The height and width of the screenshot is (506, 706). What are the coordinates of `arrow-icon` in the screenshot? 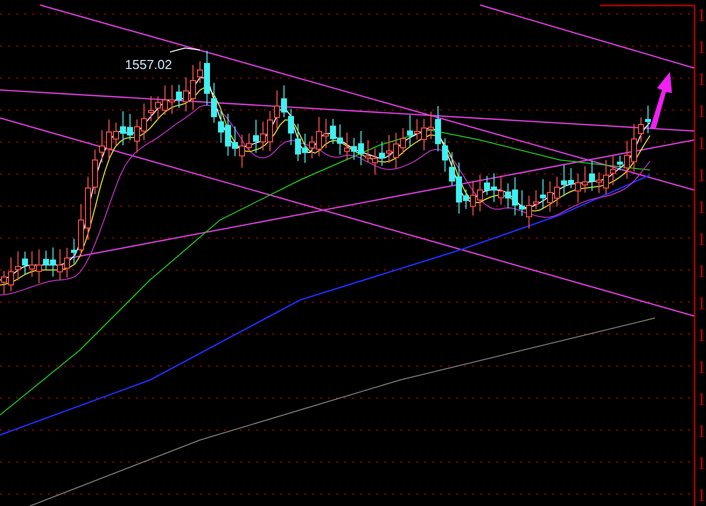 It's located at (661, 100).